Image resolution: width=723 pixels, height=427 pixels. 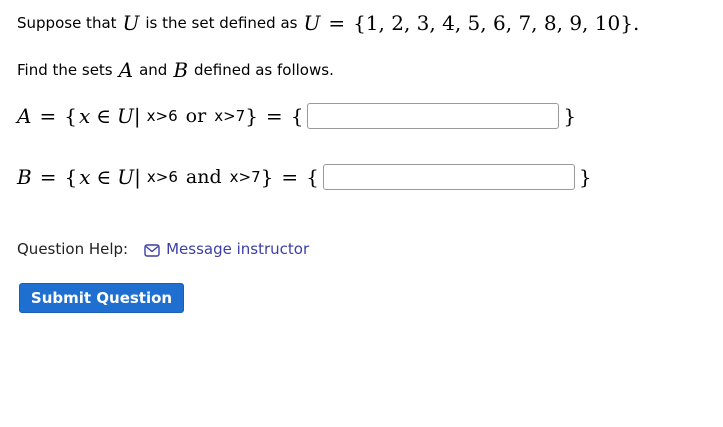 What do you see at coordinates (85, 177) in the screenshot?
I see `set-b-var-x: x` at bounding box center [85, 177].